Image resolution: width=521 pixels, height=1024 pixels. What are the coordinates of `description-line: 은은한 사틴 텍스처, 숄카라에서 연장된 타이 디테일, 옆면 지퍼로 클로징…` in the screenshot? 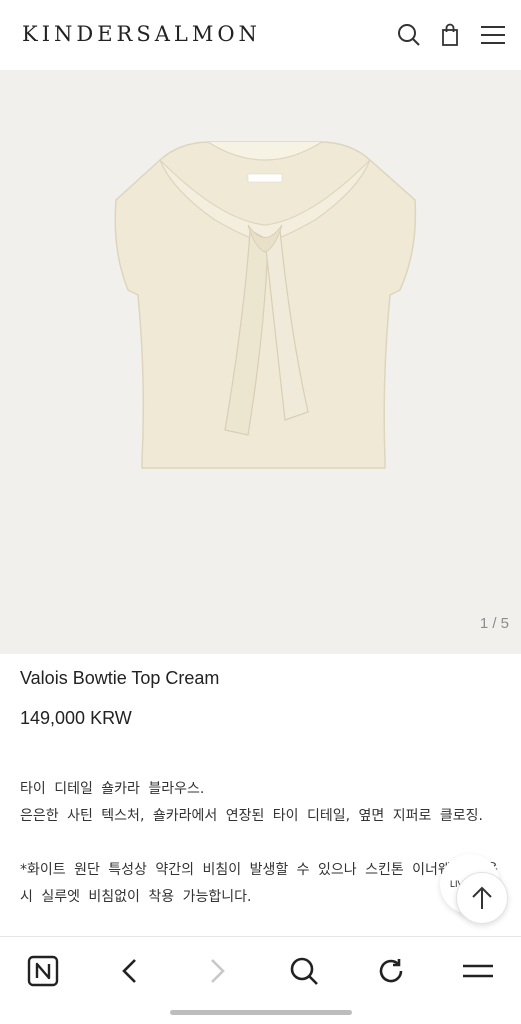 It's located at (251, 816).